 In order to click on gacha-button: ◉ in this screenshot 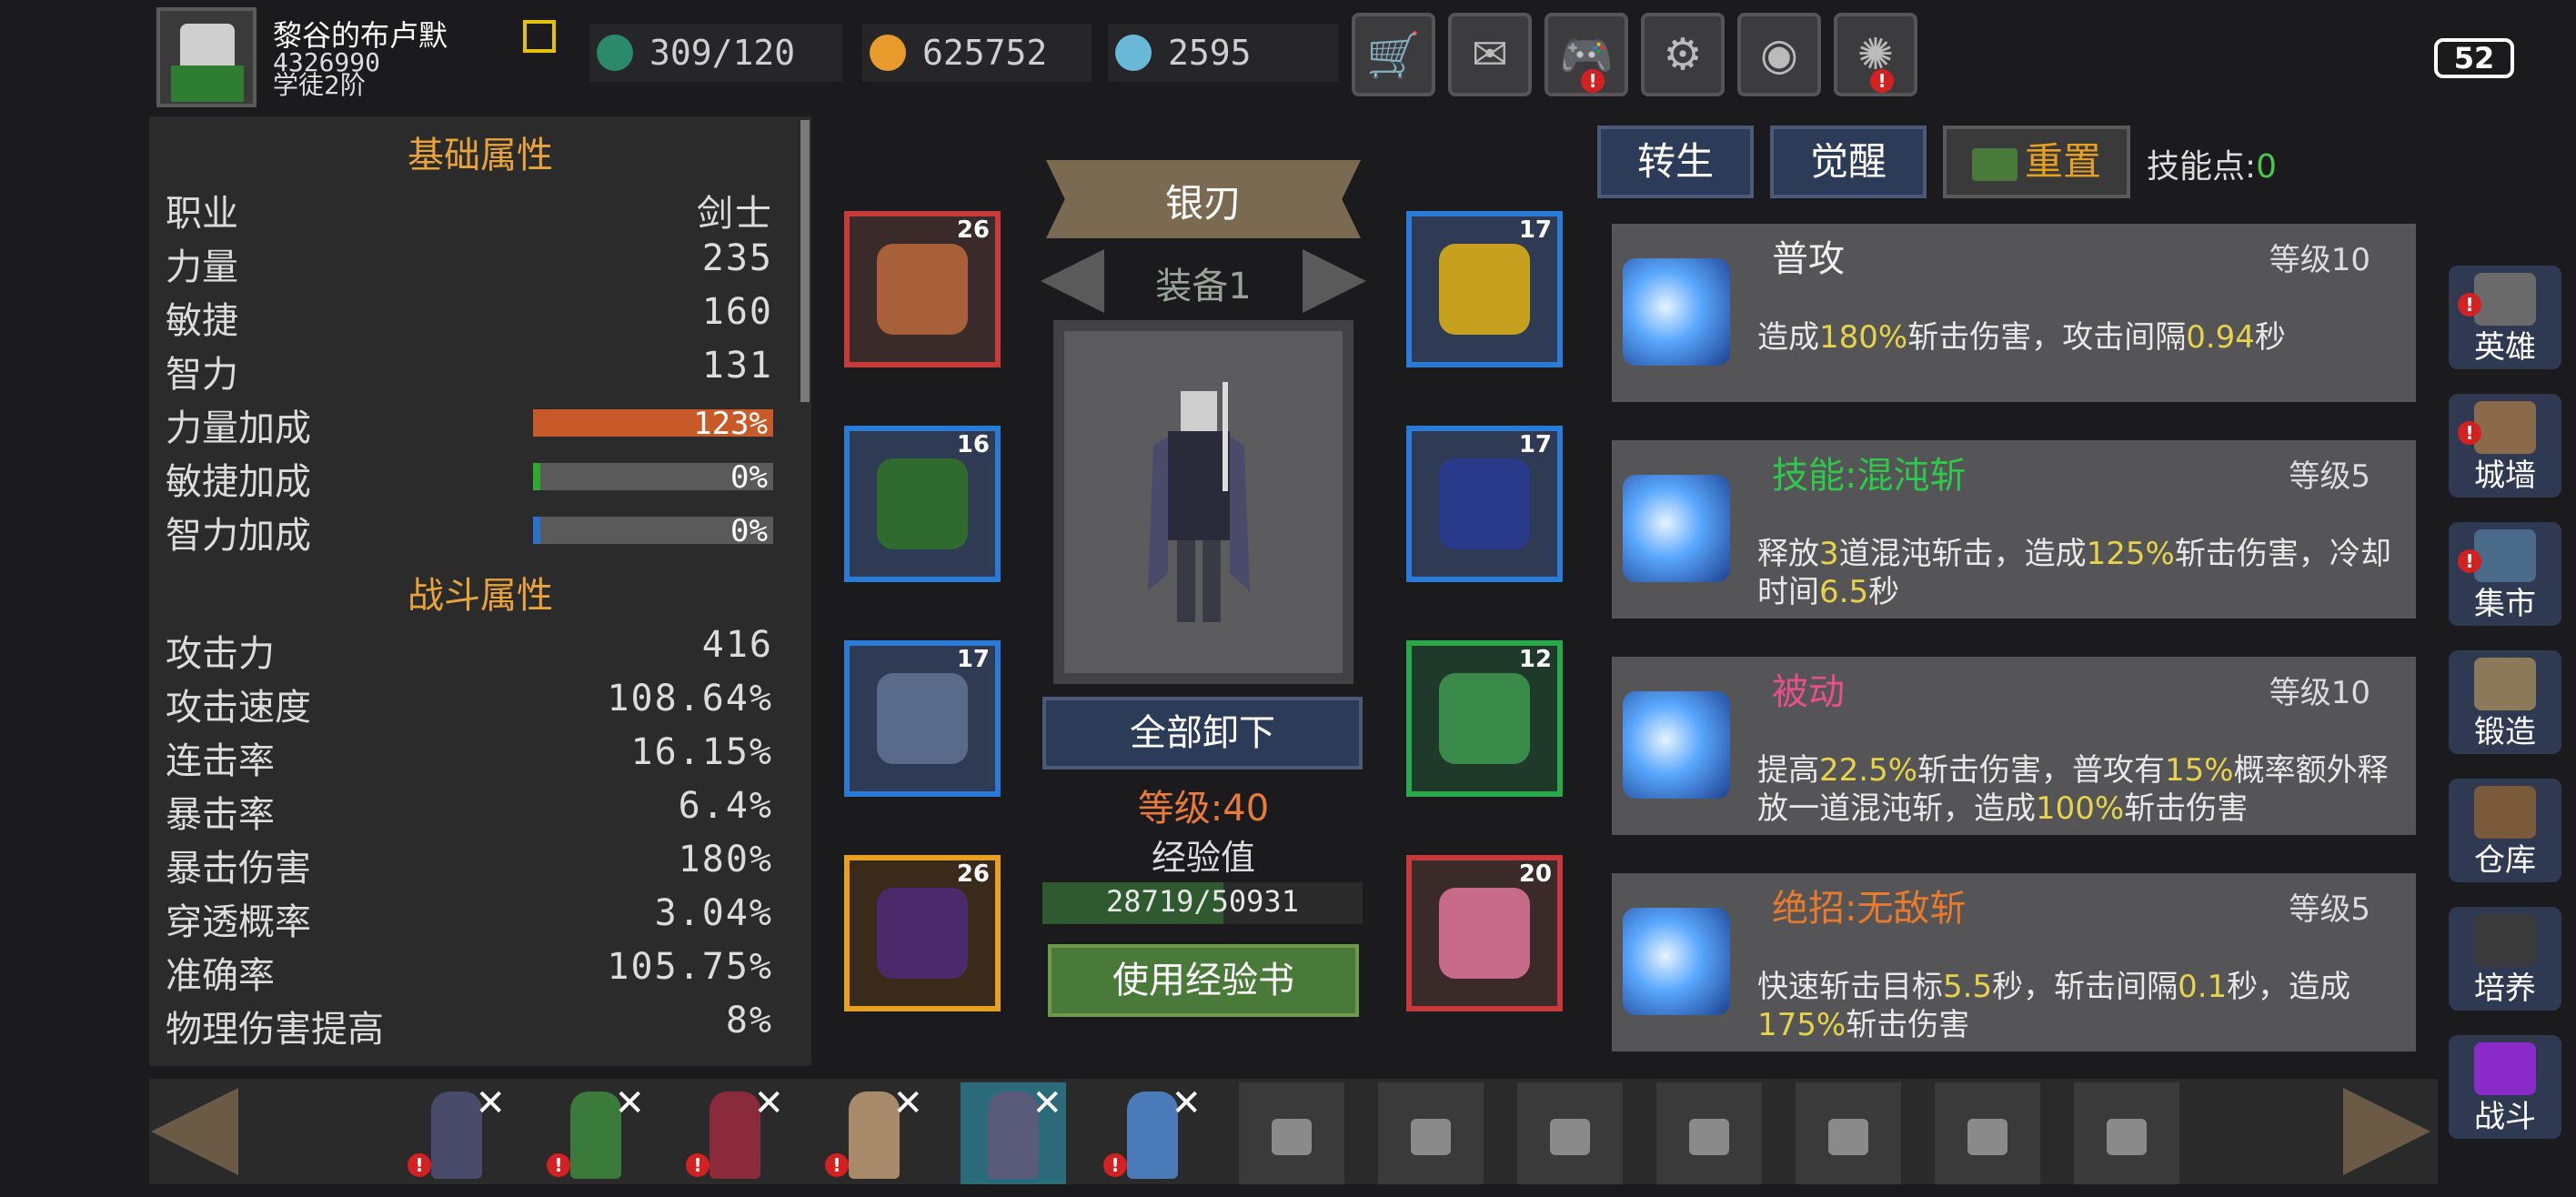, I will do `click(1779, 54)`.